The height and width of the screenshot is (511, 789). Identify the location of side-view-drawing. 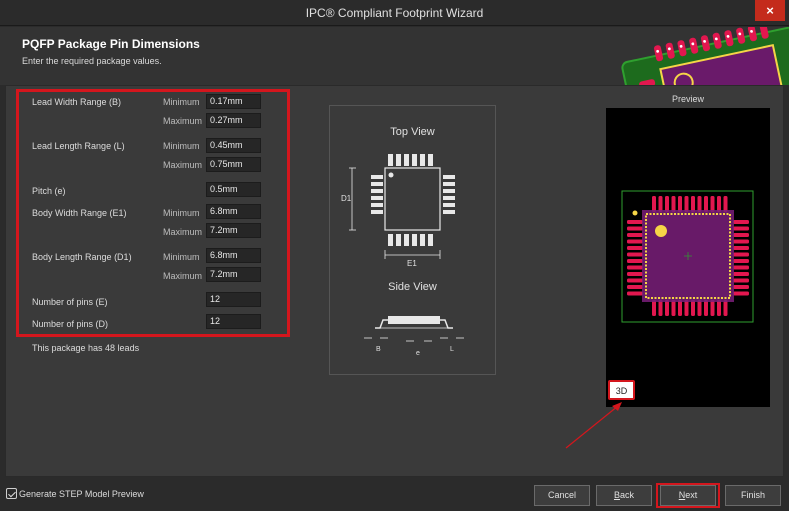
(414, 329).